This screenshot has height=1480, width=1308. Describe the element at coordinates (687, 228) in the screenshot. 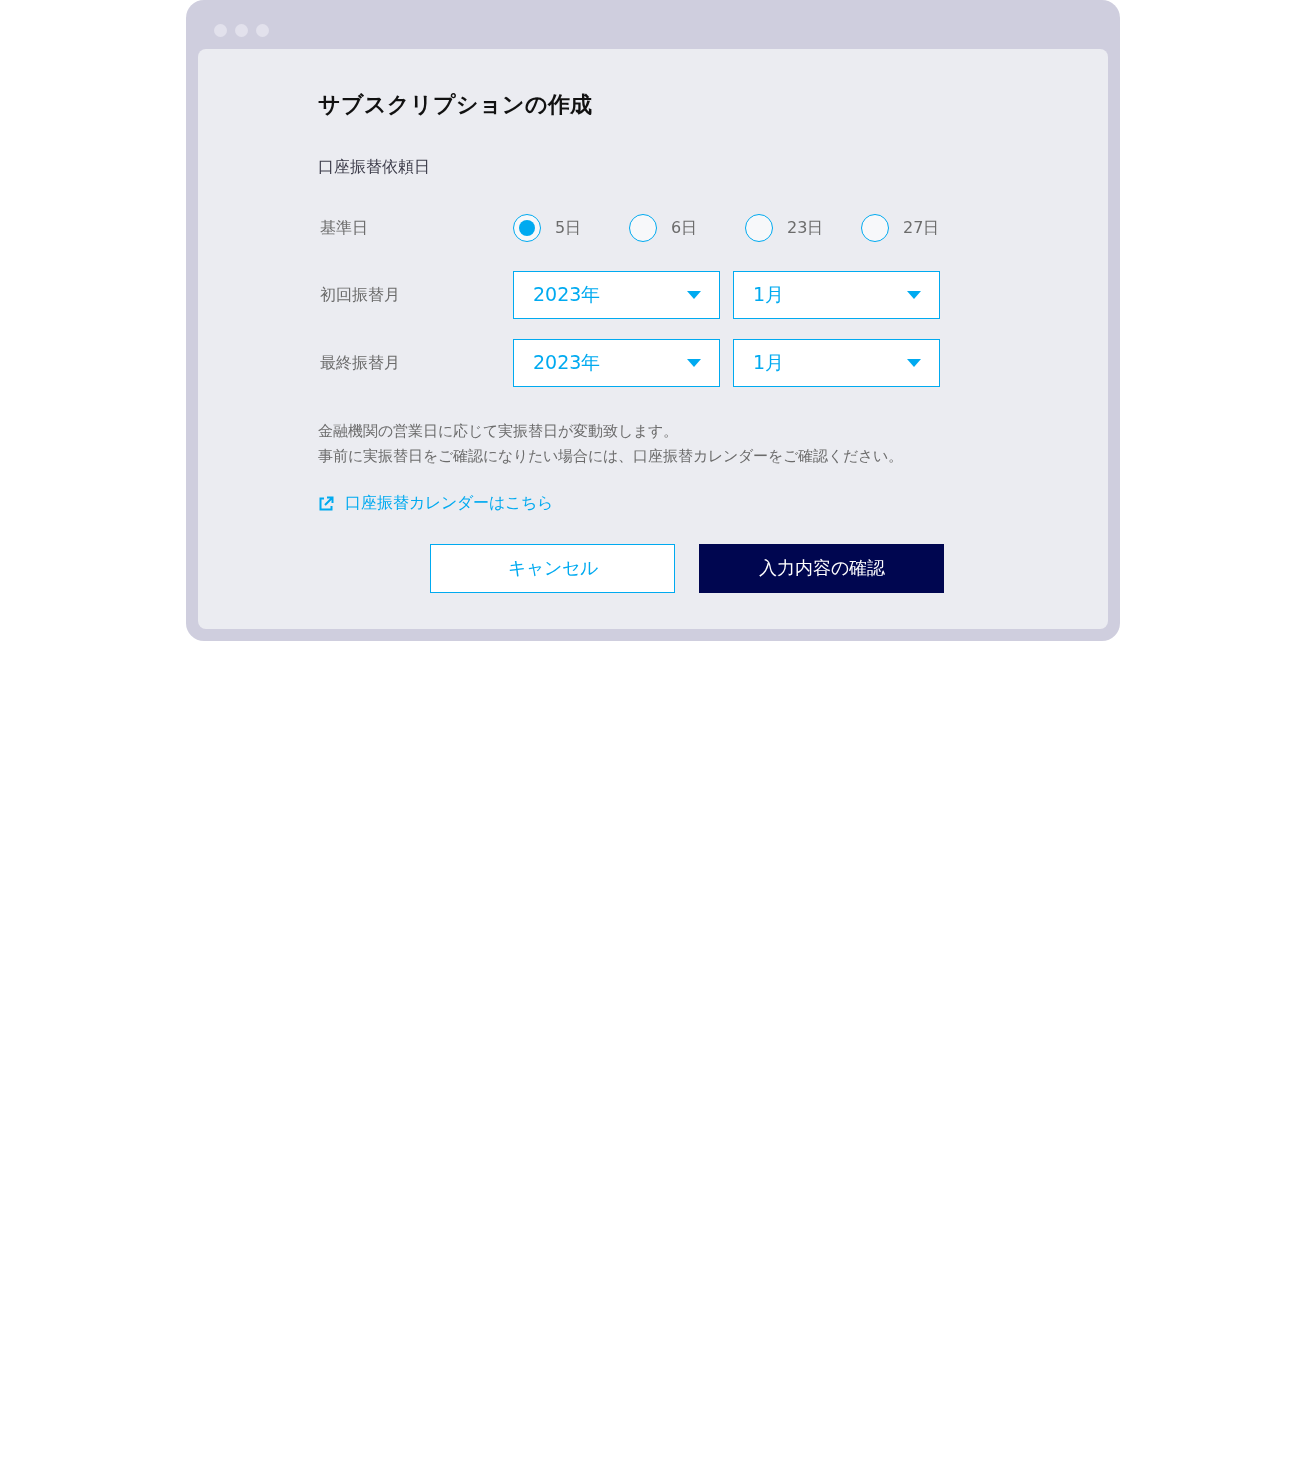

I see `radio-option: 6日` at that location.